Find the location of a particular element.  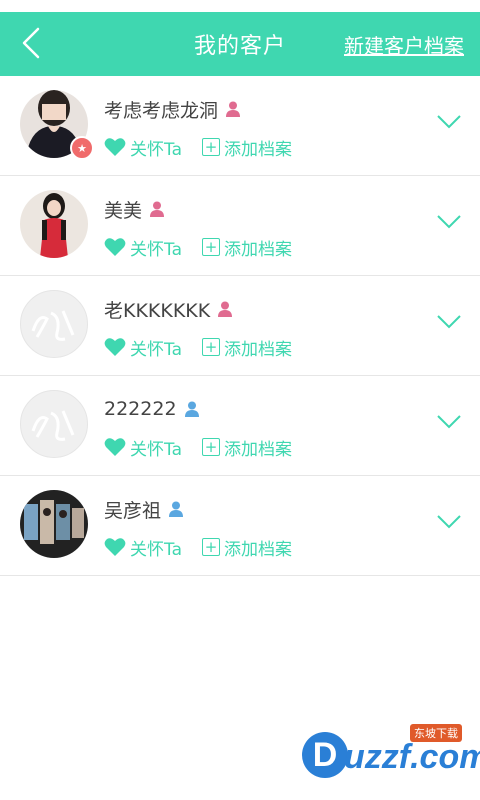

watermark-tag: 东坡下载 is located at coordinates (436, 733).